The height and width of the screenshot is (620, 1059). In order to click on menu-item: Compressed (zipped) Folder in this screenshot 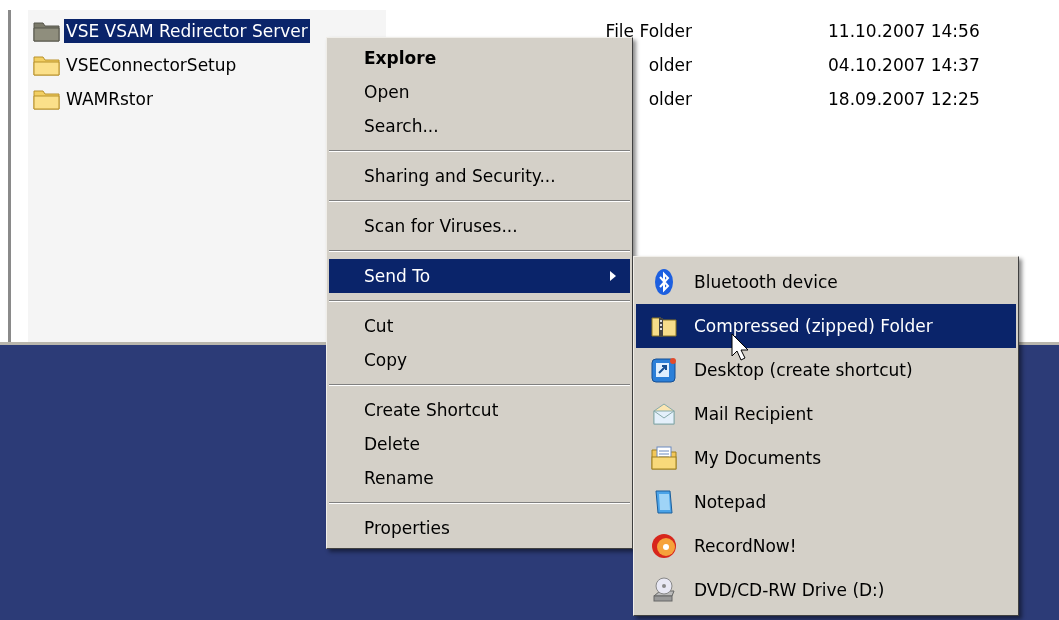, I will do `click(826, 326)`.